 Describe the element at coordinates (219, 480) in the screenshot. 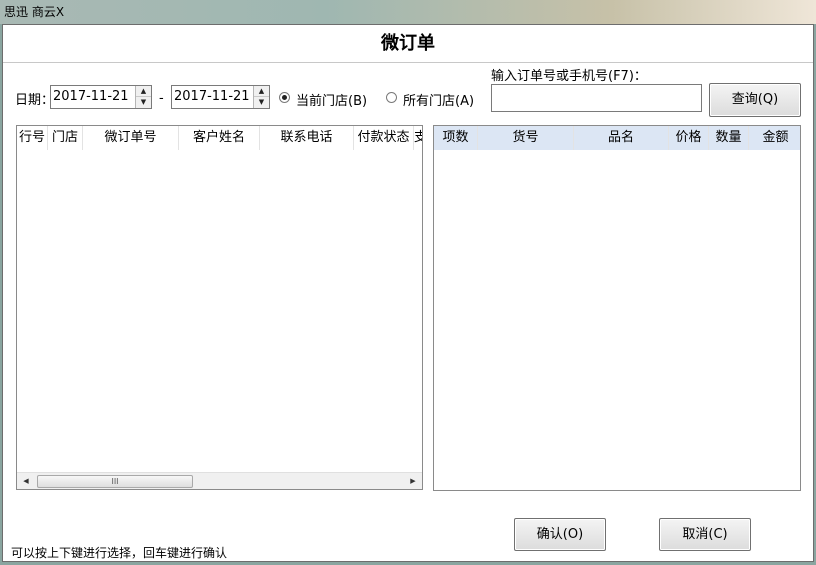

I see `horizontal-scrollbar: ◀ III ▶` at that location.